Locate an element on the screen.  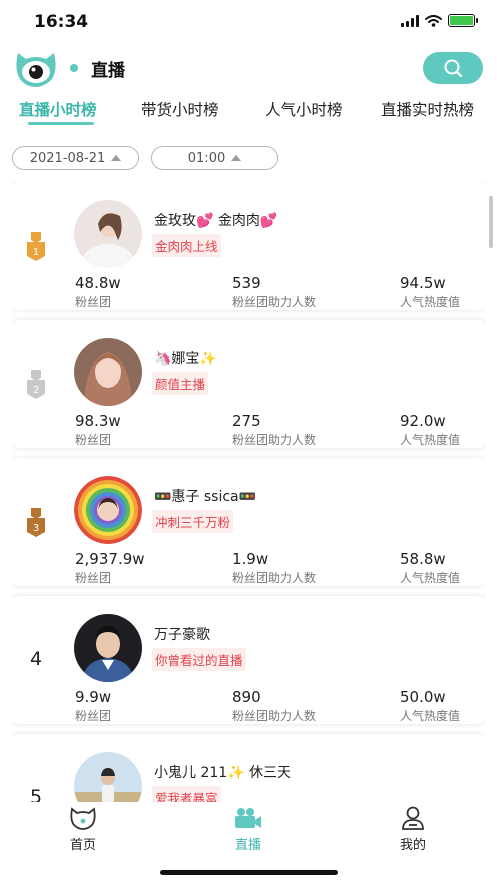
silver-medal-icon: 2 is located at coordinates (36, 385).